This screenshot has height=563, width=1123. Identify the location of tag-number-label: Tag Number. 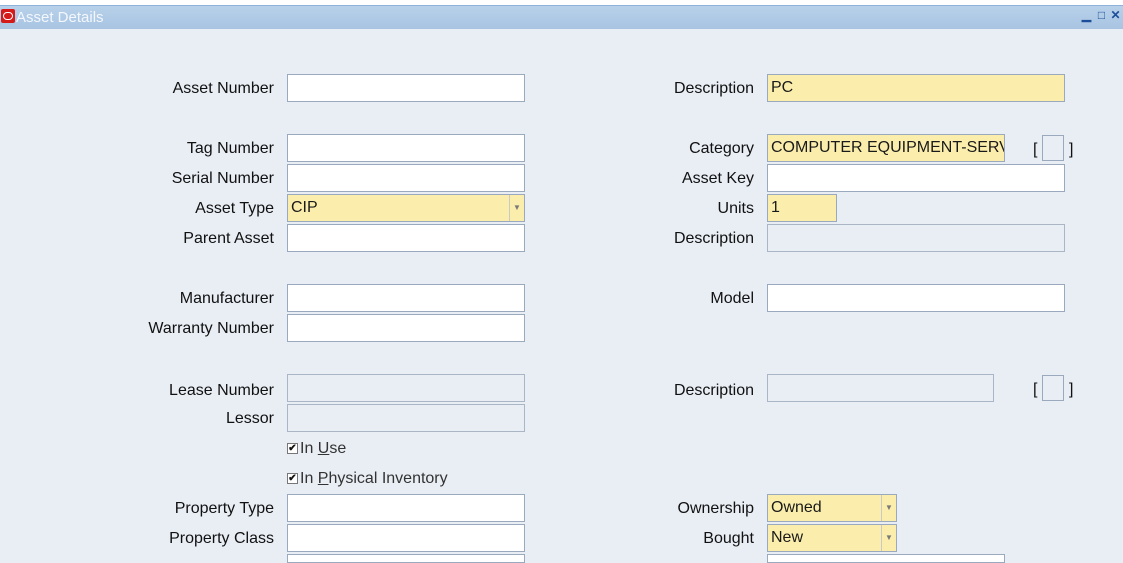
(230, 148).